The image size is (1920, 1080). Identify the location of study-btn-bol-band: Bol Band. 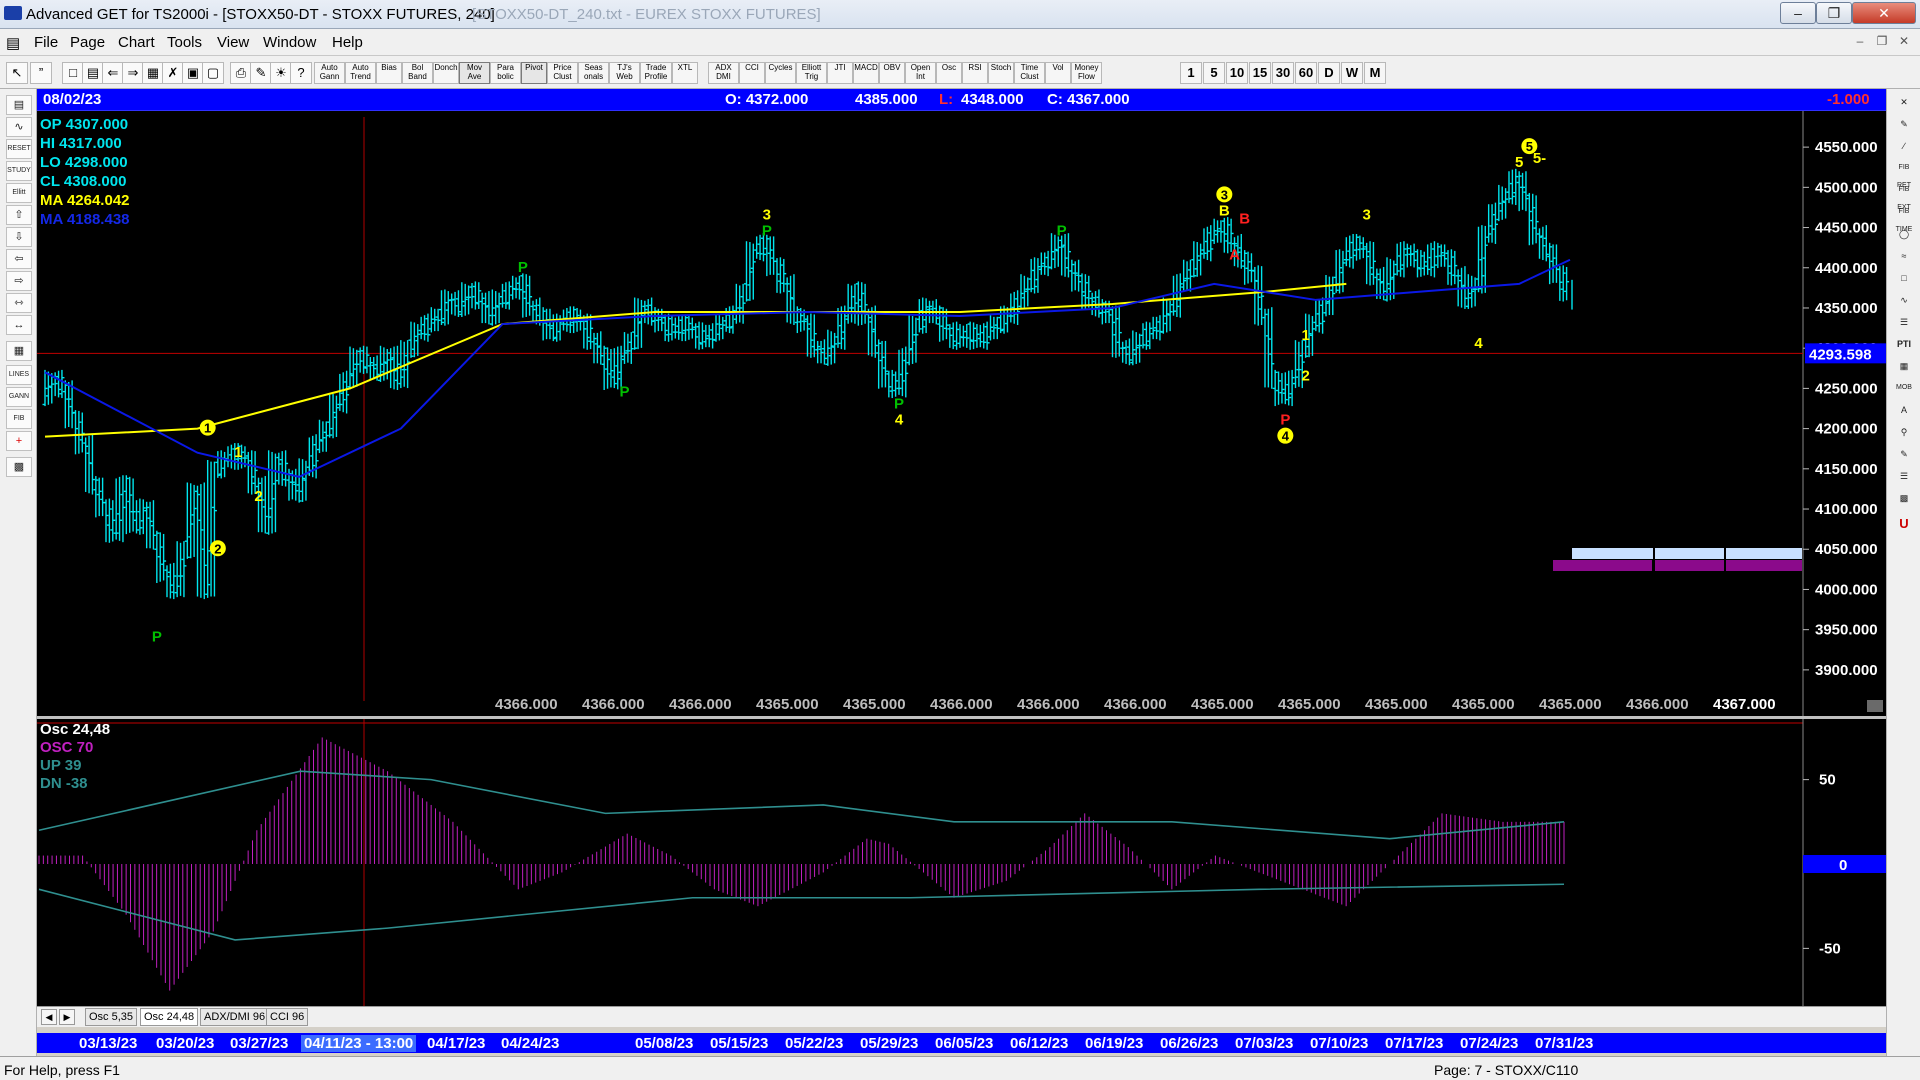
(417, 73).